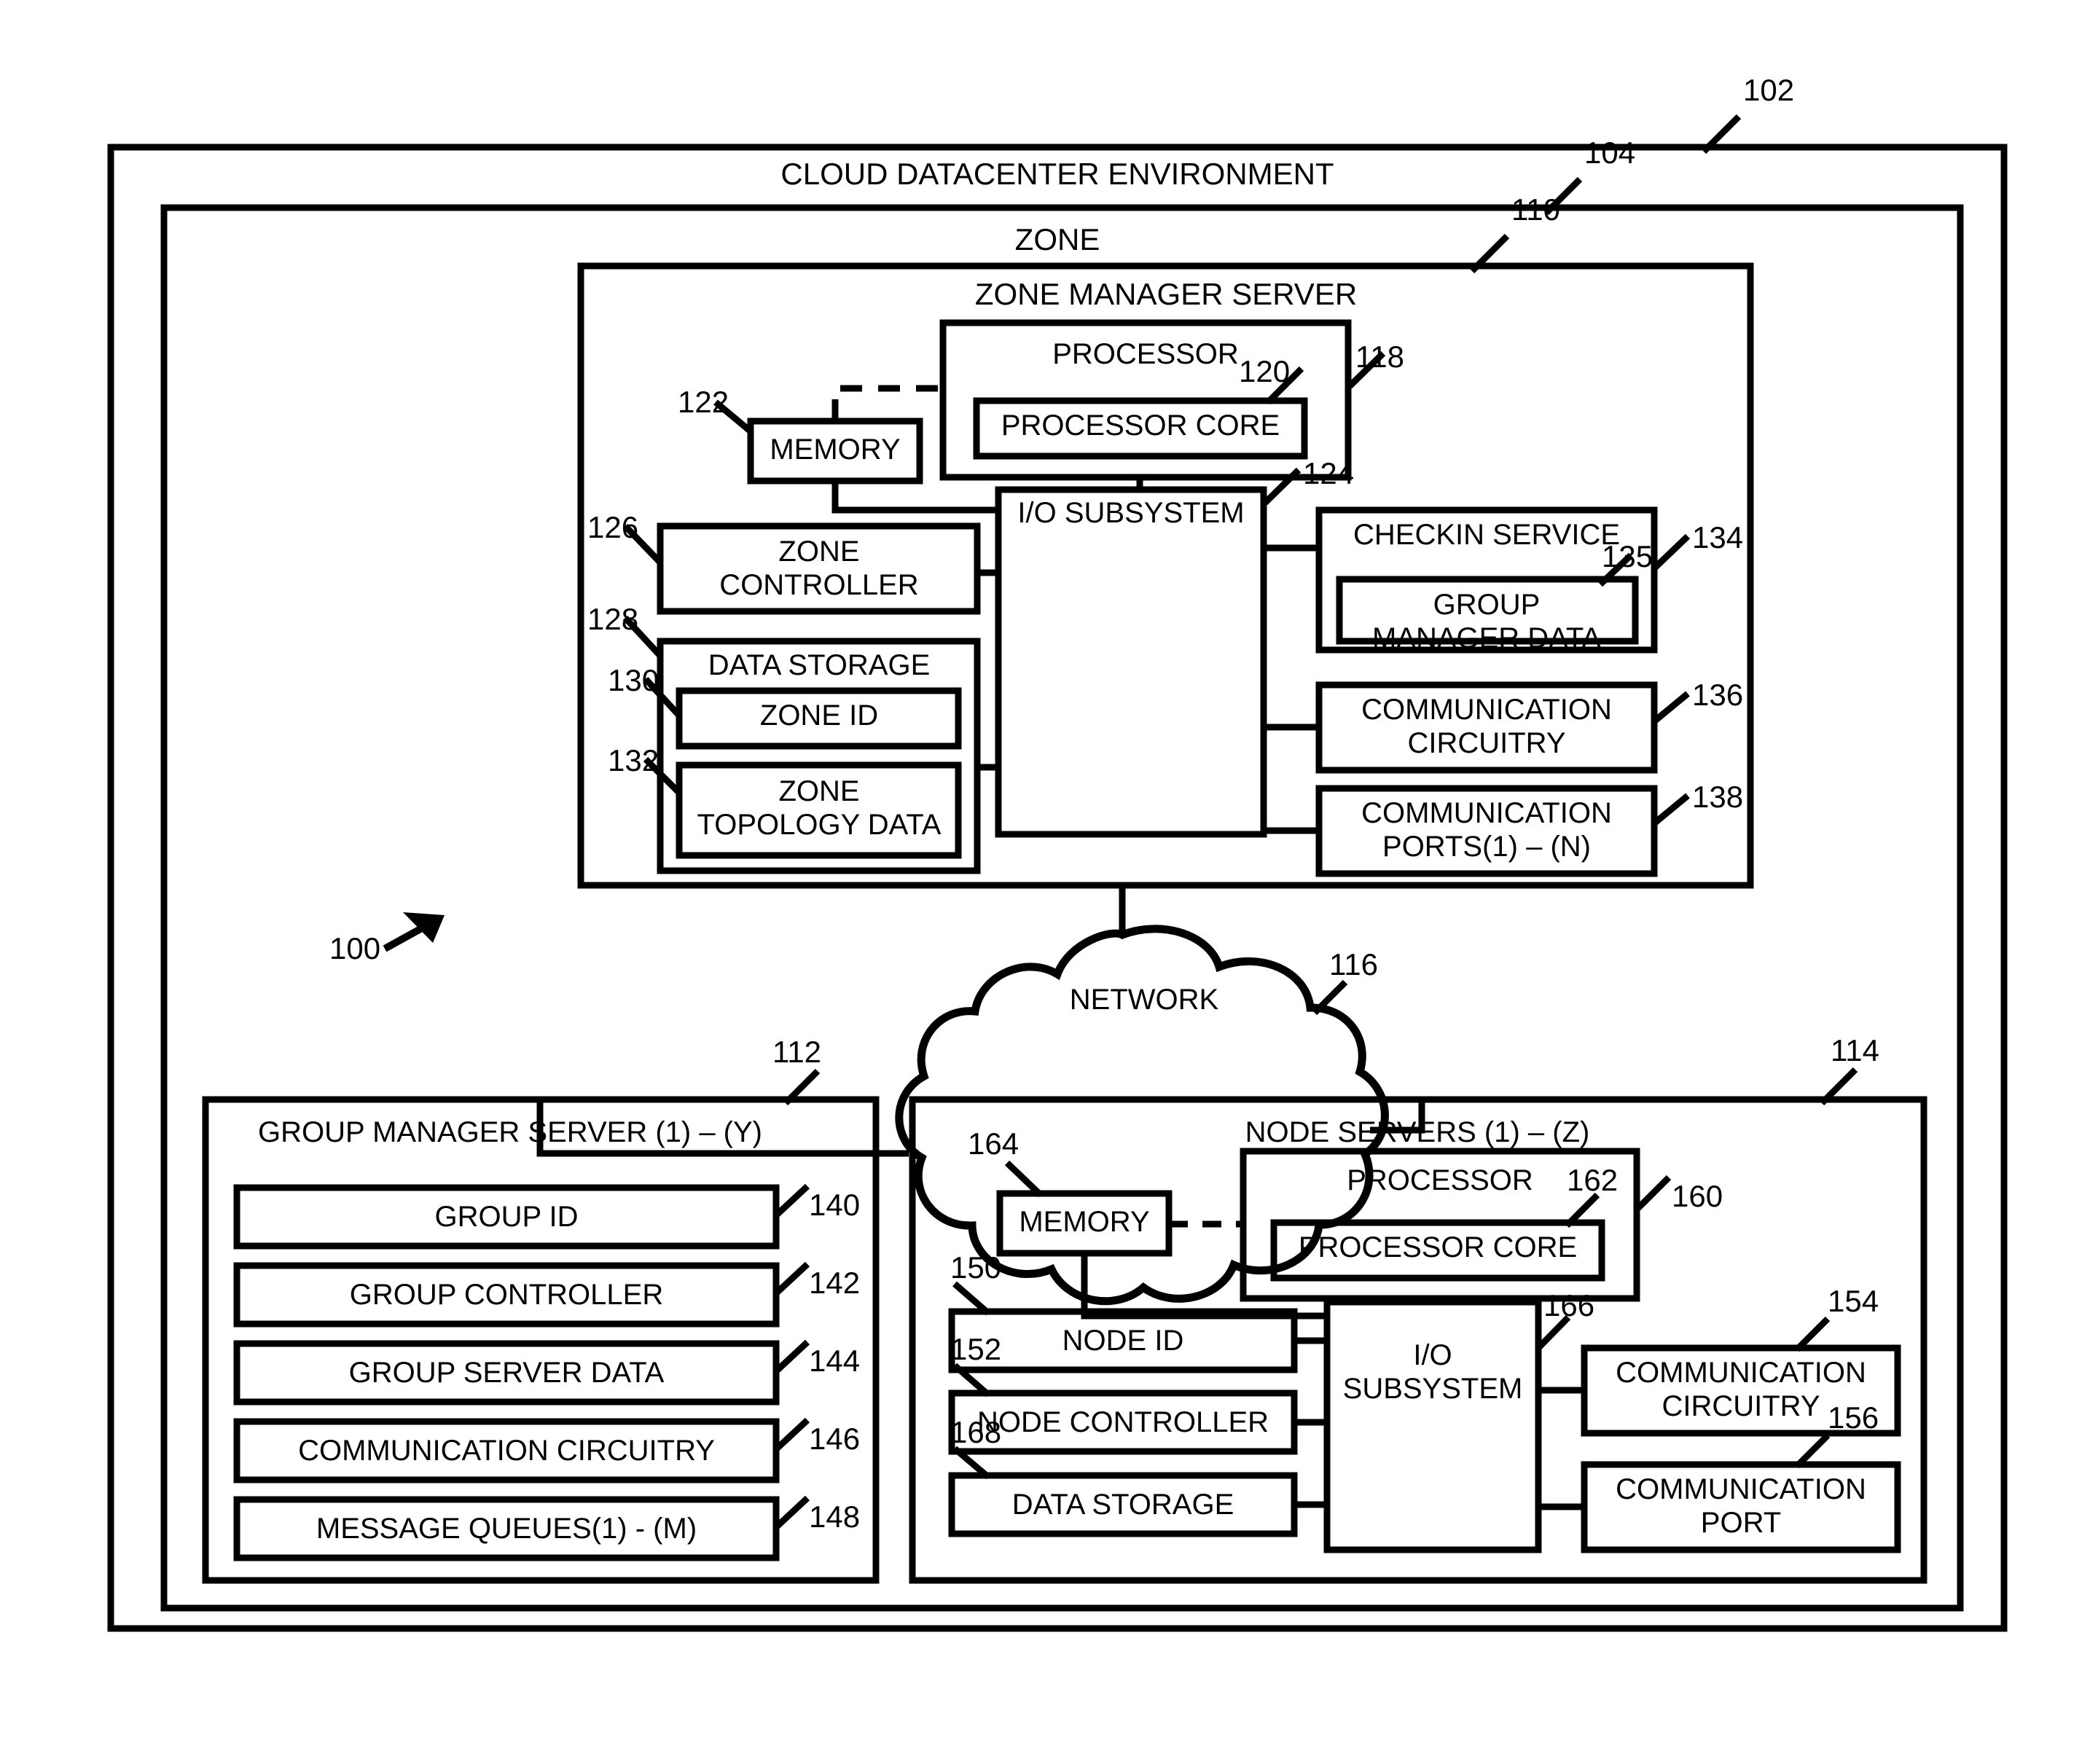  What do you see at coordinates (1379, 357) in the screenshot?
I see `ref-118: 118` at bounding box center [1379, 357].